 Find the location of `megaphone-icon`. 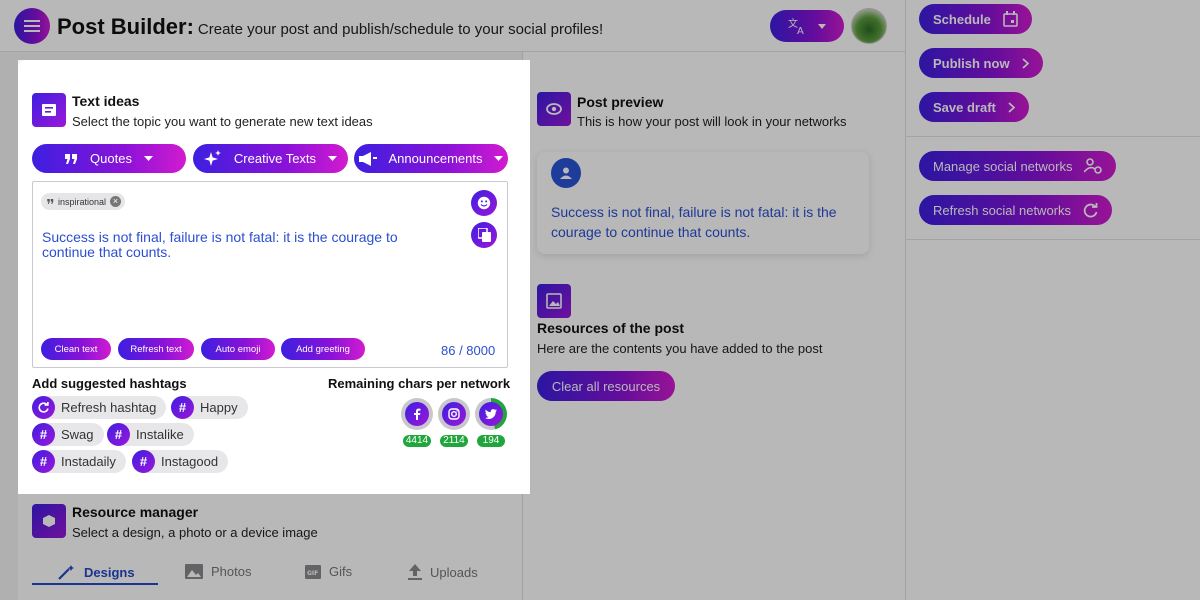

megaphone-icon is located at coordinates (367, 158).